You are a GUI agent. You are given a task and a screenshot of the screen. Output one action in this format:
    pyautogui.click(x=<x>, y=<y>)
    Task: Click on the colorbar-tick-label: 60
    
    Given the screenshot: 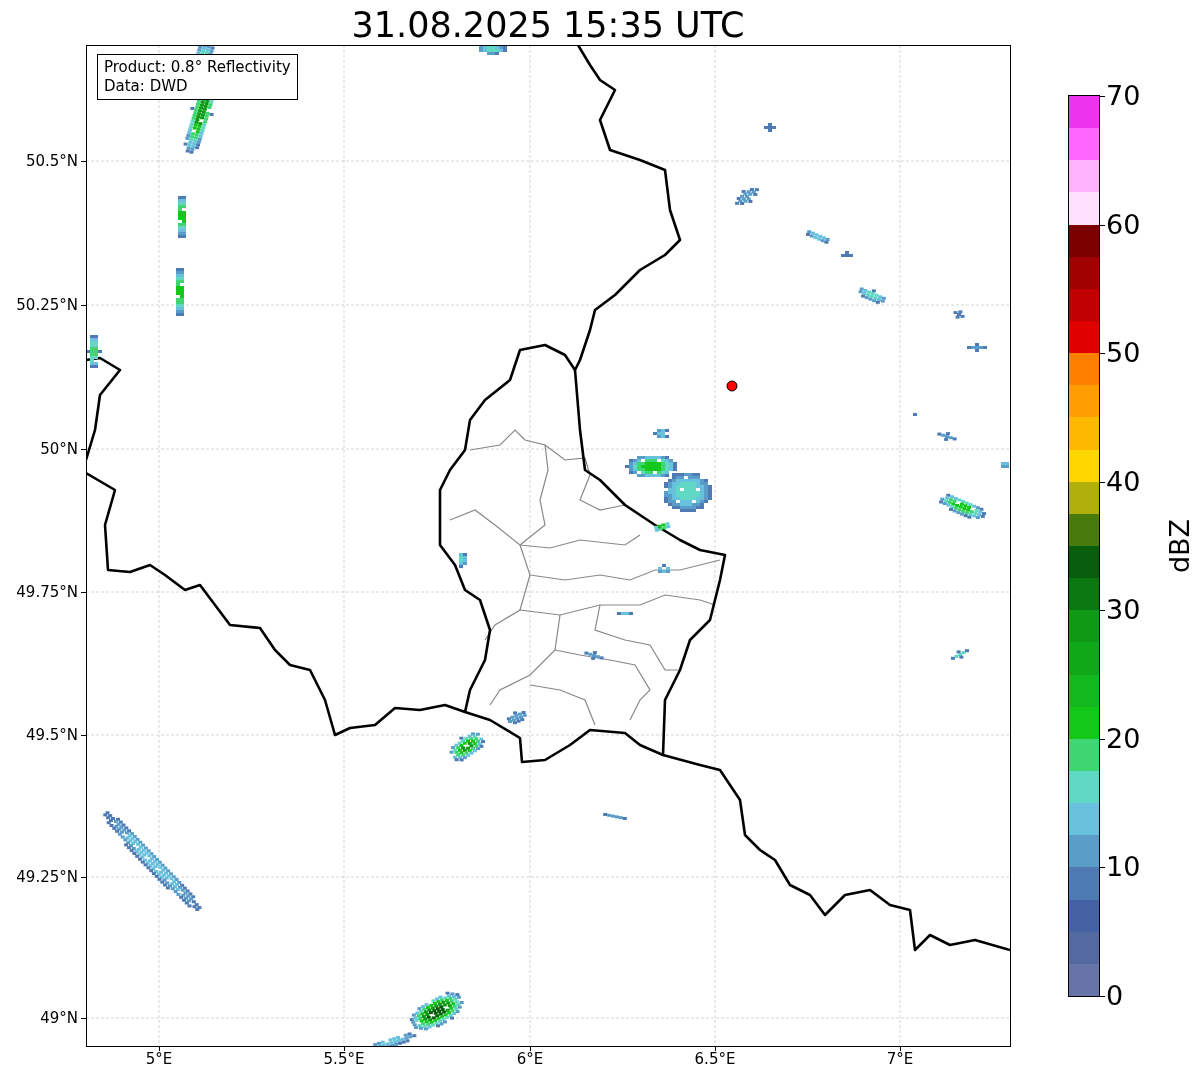 What is the action you would take?
    pyautogui.click(x=1123, y=224)
    